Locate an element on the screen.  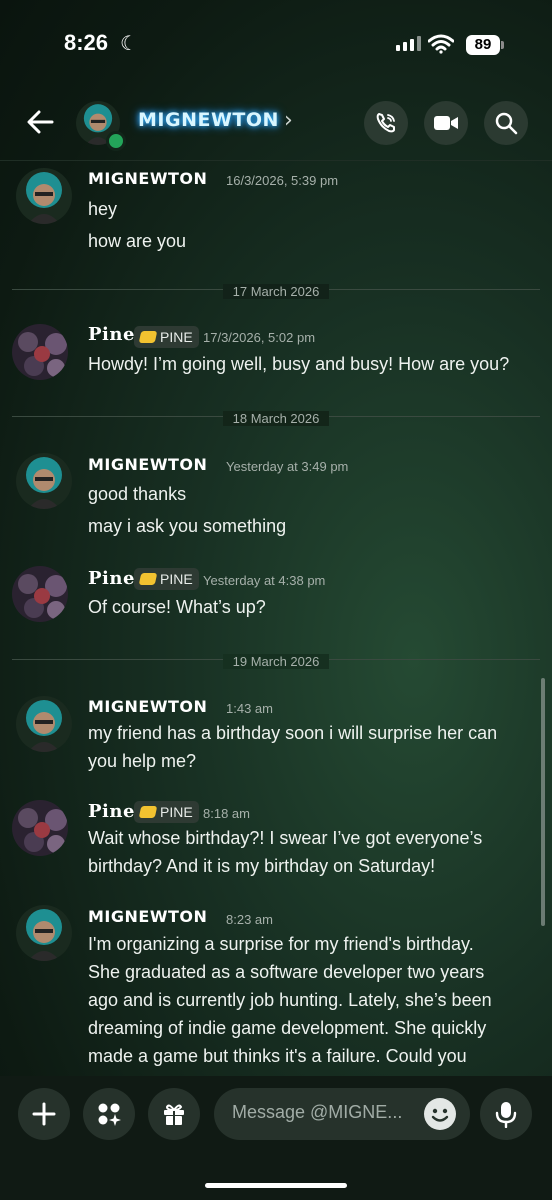
date-divider-label: 18 March 2026 is located at coordinates (276, 418).